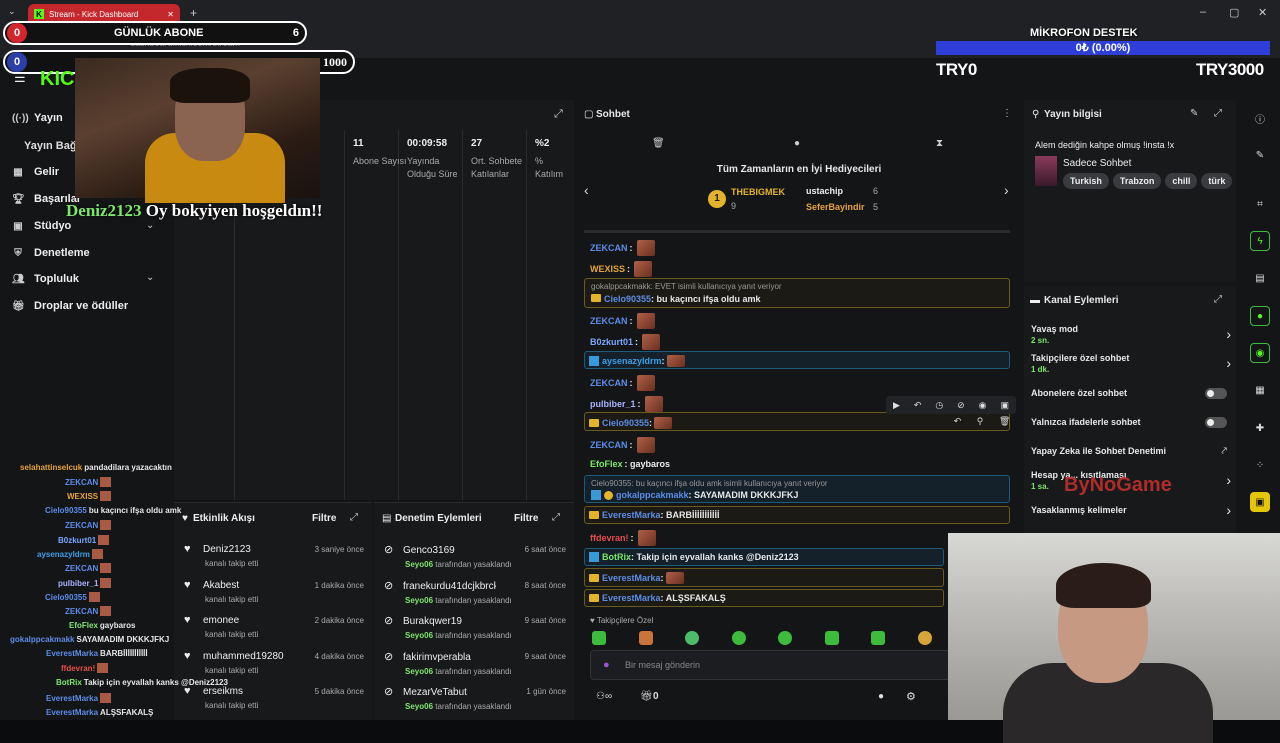 This screenshot has height=743, width=1280. What do you see at coordinates (939, 405) in the screenshot?
I see `timeout-icon: ◷` at bounding box center [939, 405].